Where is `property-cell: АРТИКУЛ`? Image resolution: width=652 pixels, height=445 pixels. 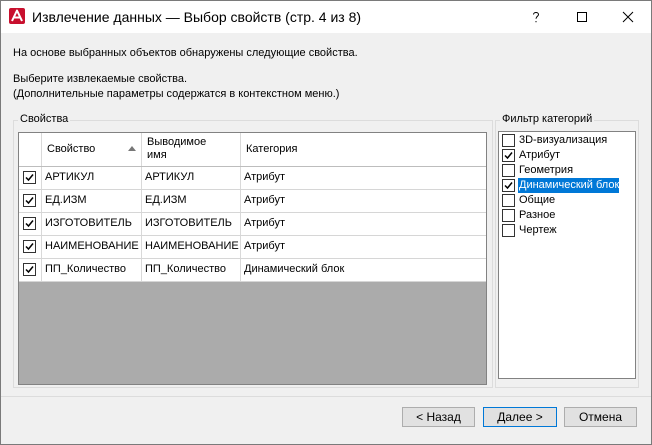
property-cell: АРТИКУЛ is located at coordinates (92, 178).